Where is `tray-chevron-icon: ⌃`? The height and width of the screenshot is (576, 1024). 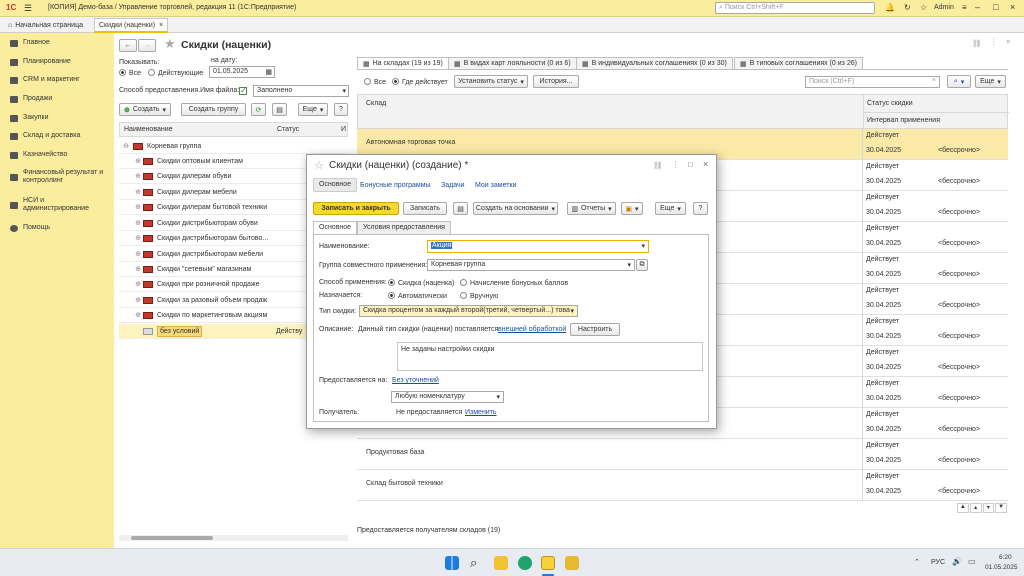
tray-chevron-icon: ⌃ is located at coordinates (917, 562).